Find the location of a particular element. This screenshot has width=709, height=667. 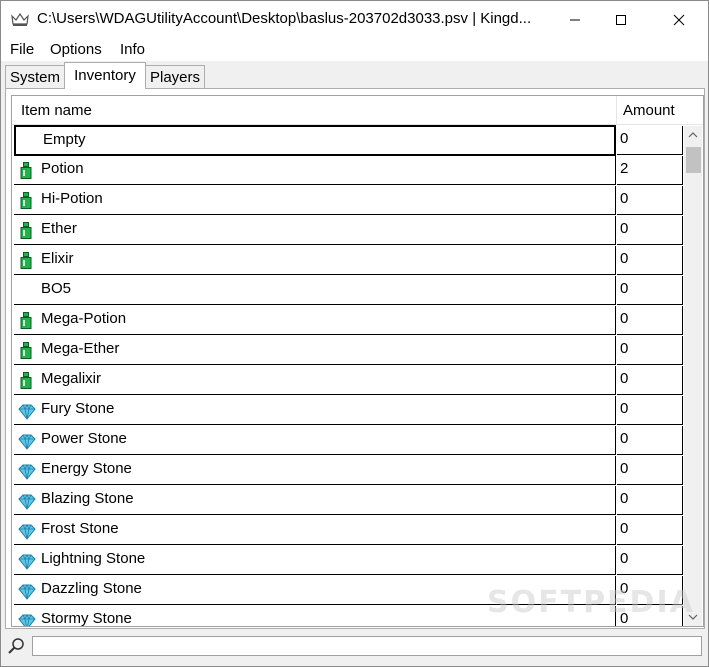

item-name: Empty is located at coordinates (64, 139).